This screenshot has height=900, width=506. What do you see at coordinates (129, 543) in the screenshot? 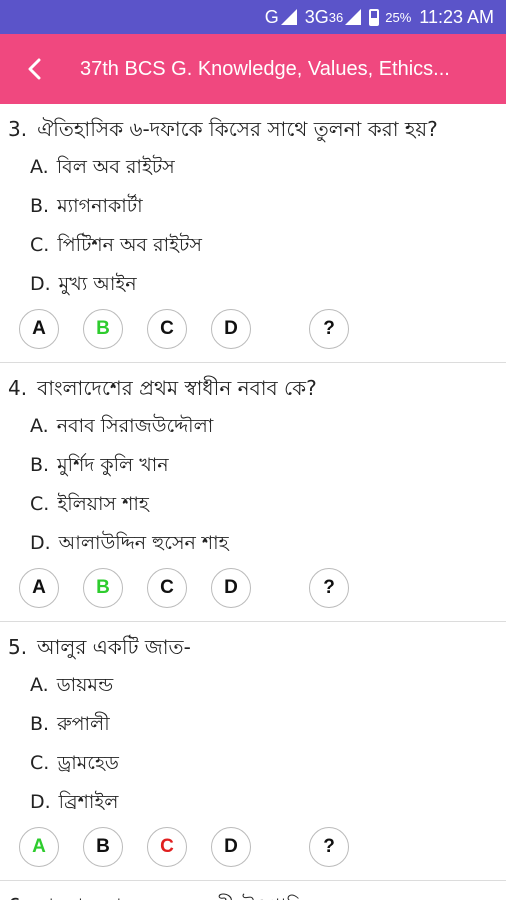
I see `option-d: D. আলাউদ্দিন হুসেন শাহ` at bounding box center [129, 543].